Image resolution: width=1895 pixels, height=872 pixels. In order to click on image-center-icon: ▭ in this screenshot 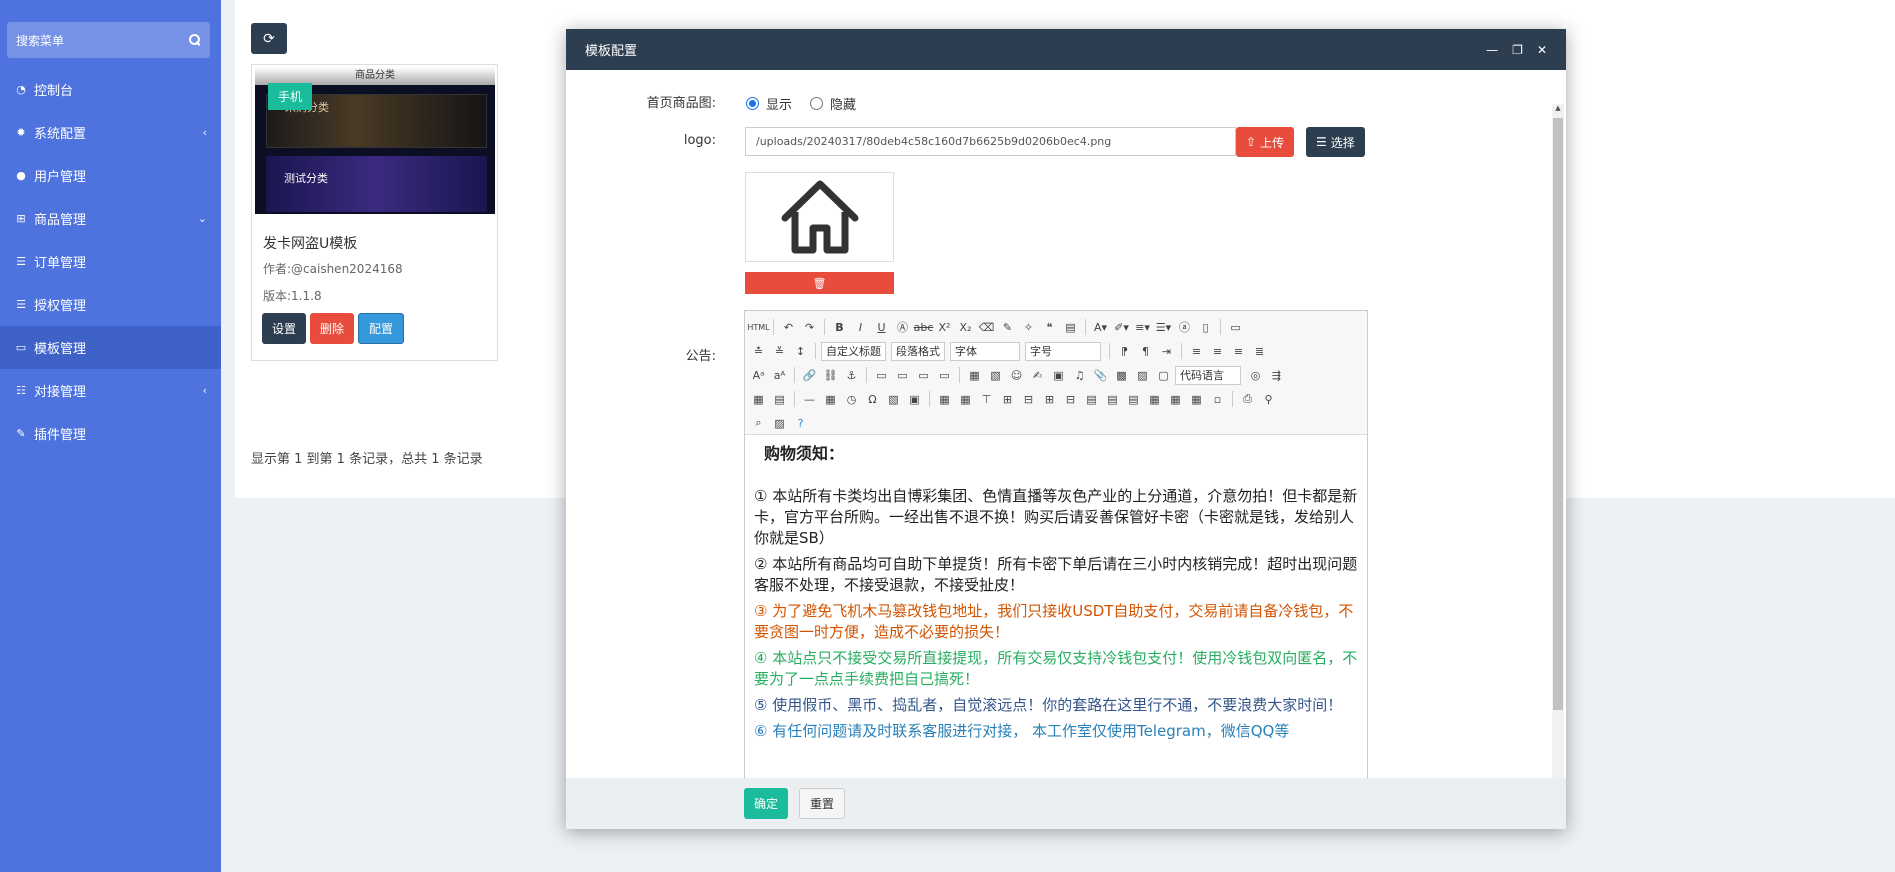, I will do `click(944, 375)`.